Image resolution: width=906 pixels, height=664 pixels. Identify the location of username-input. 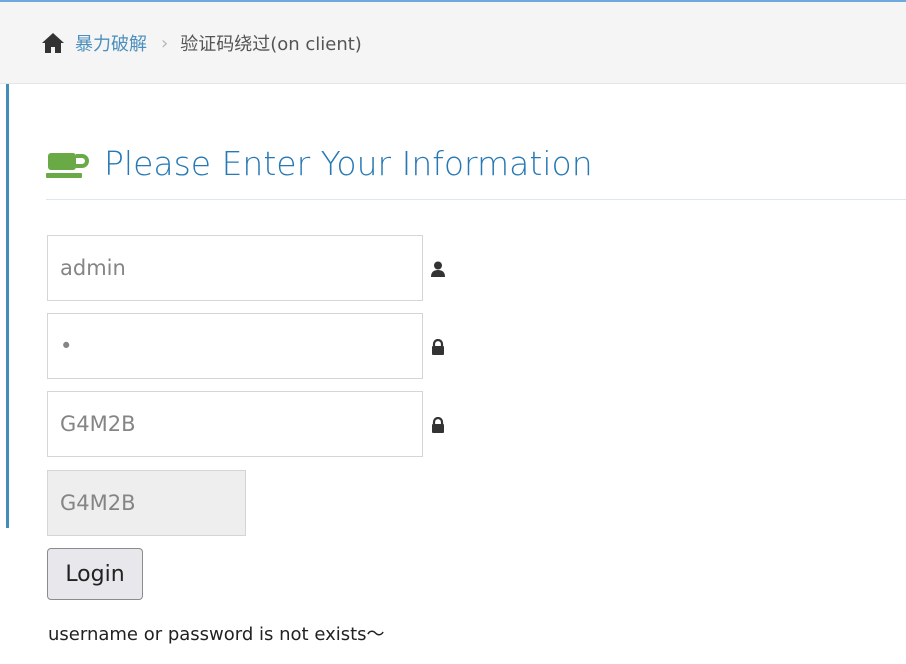
(235, 268).